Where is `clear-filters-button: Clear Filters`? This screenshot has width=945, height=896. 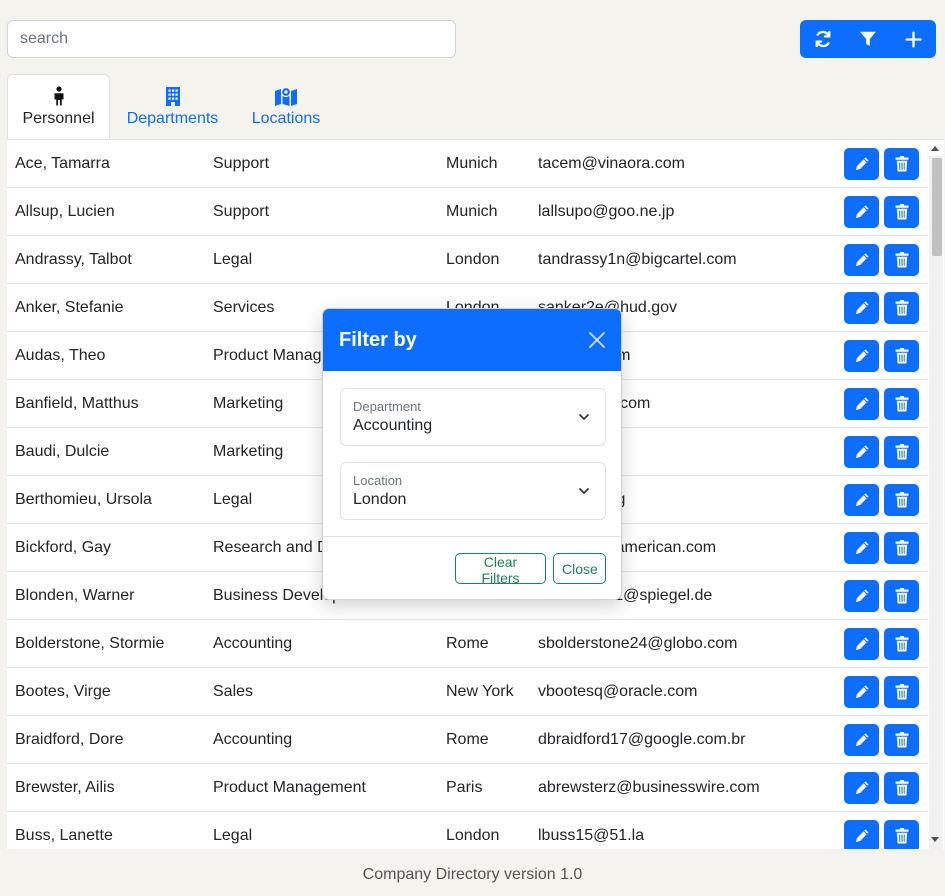
clear-filters-button: Clear Filters is located at coordinates (500, 569).